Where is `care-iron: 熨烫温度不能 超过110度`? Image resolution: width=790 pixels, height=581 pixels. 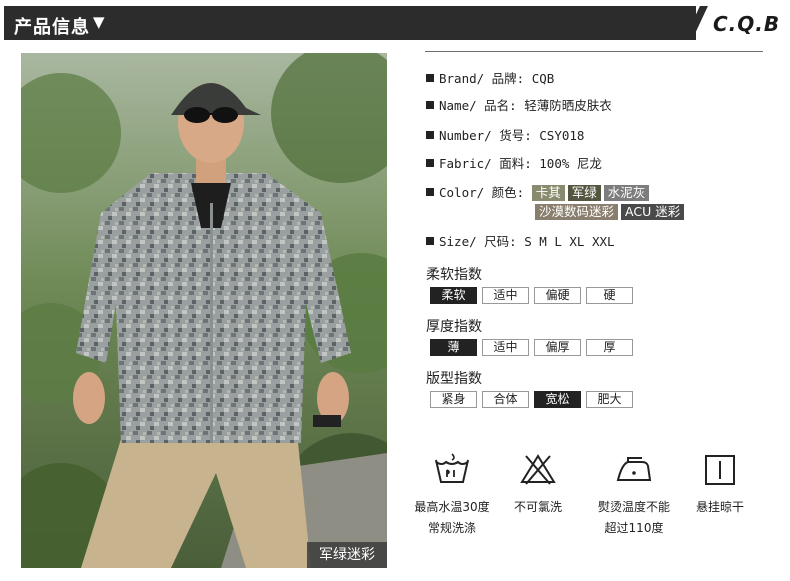 care-iron: 熨烫温度不能 超过110度 is located at coordinates (634, 494).